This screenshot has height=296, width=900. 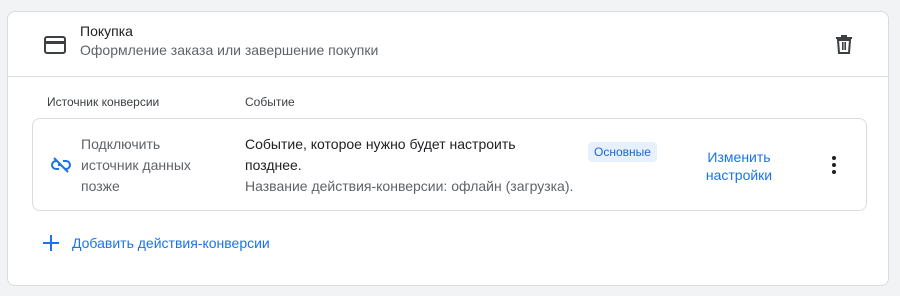 I want to click on goal-title: Покупка, so click(x=106, y=31).